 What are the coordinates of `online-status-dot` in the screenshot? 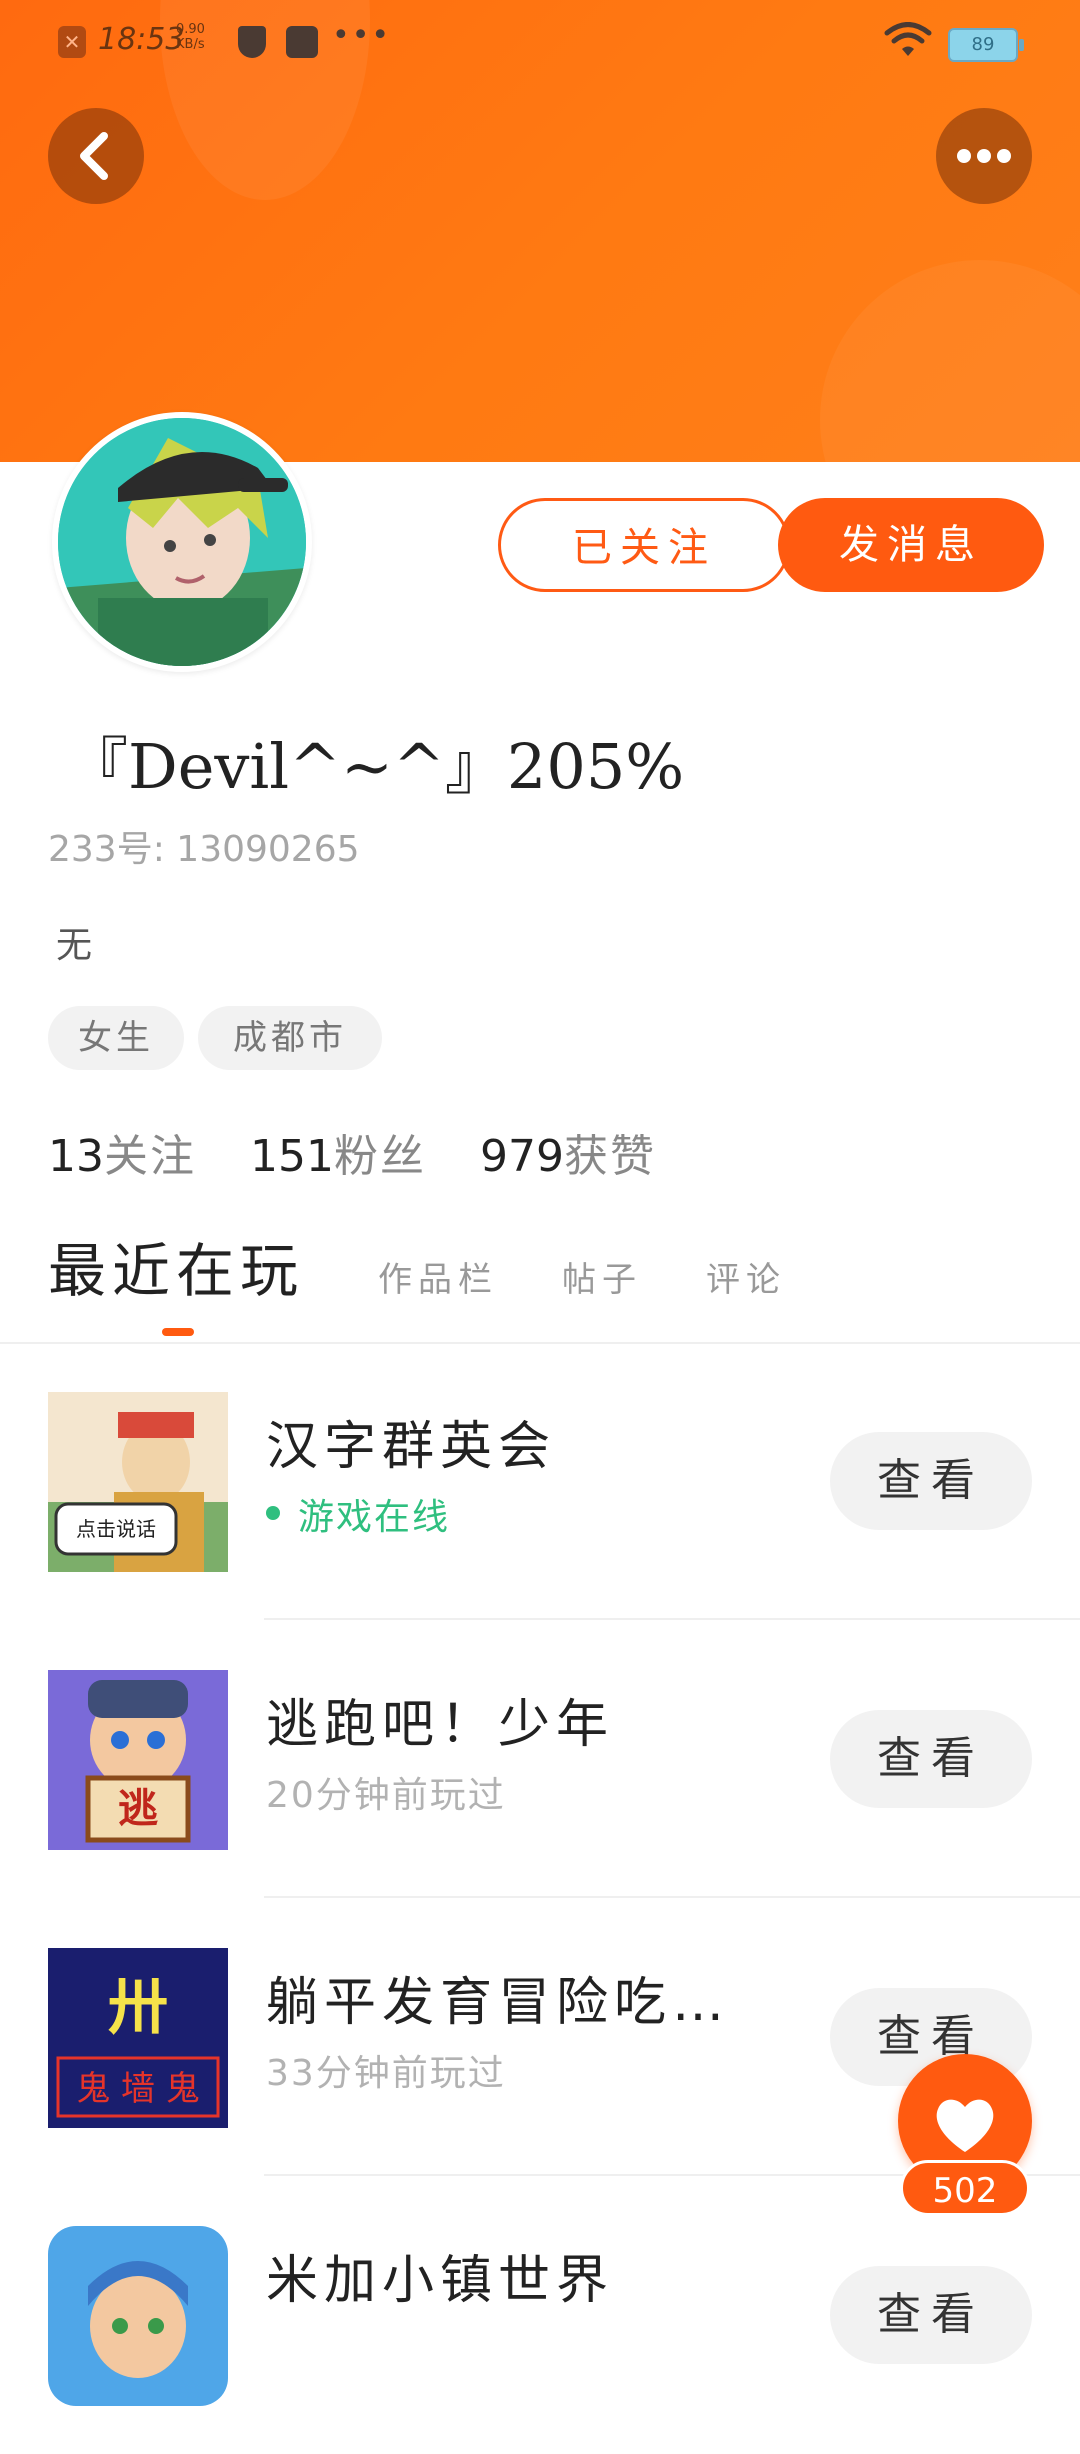 It's located at (273, 1513).